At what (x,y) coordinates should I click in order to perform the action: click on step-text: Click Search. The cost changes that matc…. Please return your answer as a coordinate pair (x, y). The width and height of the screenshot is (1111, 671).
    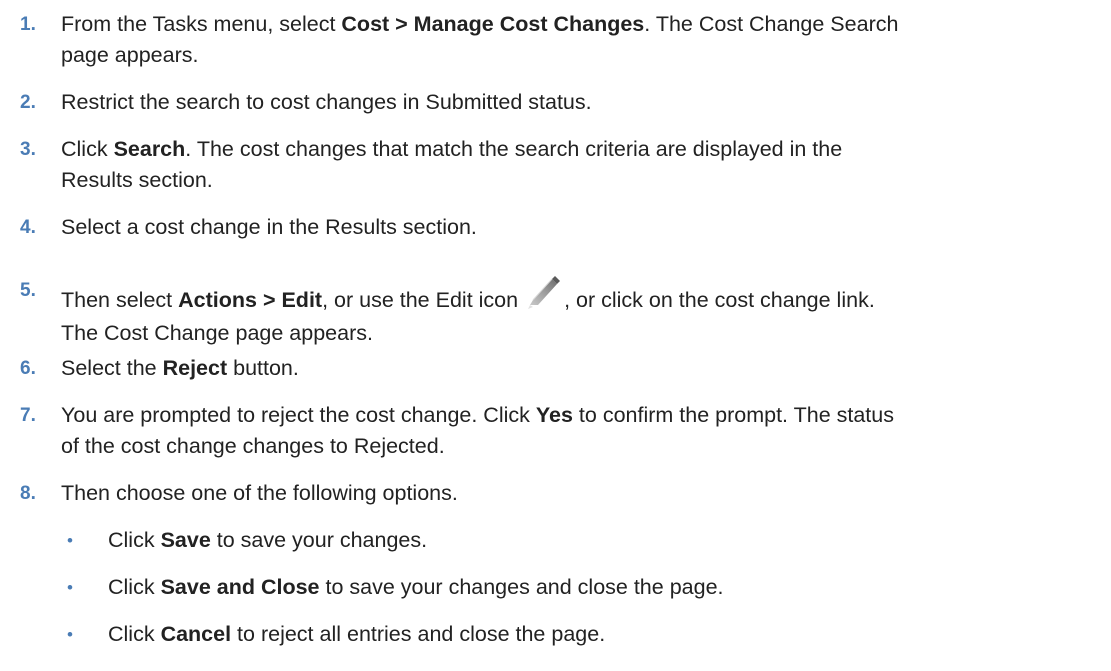
    Looking at the image, I should click on (452, 164).